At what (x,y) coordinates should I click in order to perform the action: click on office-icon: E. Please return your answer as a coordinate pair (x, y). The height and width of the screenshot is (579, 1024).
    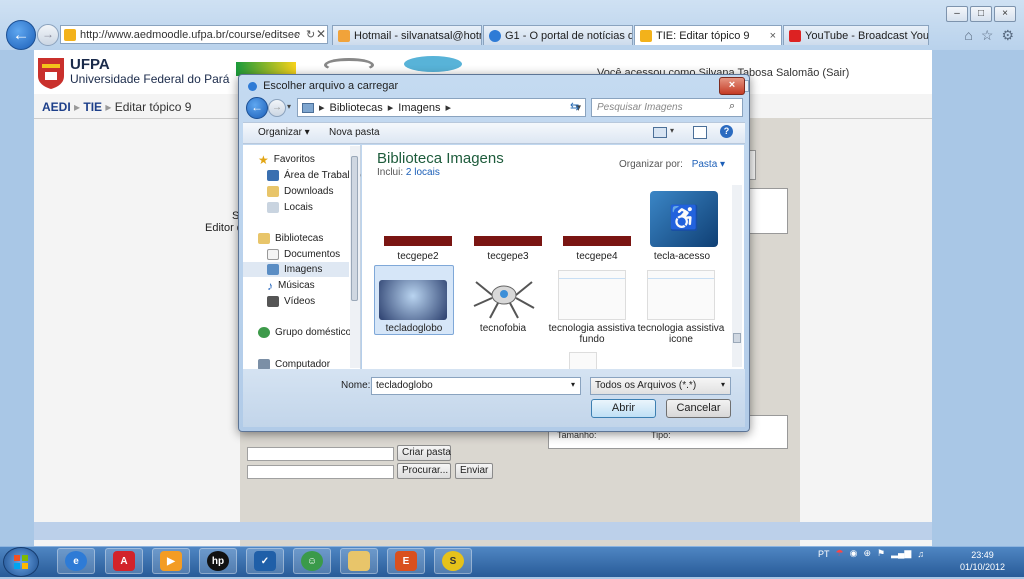
    Looking at the image, I should click on (406, 561).